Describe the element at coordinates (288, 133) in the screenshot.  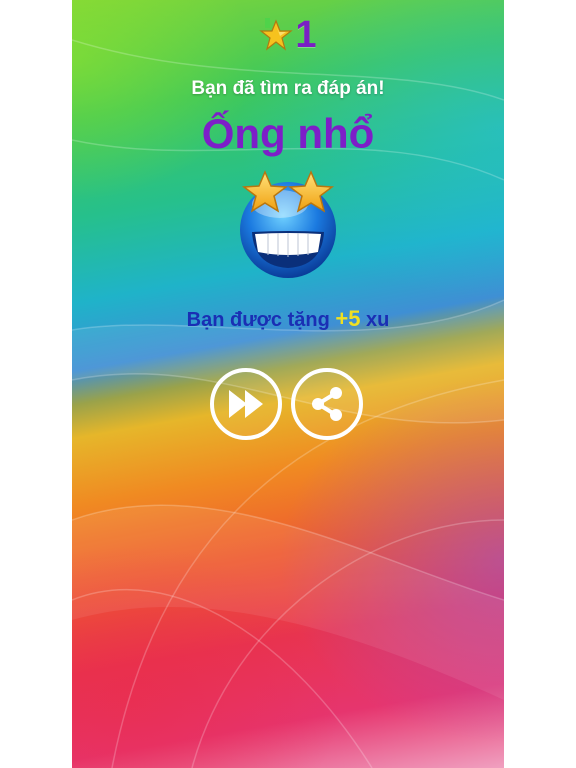
I see `answer-word: Ống nhổ` at that location.